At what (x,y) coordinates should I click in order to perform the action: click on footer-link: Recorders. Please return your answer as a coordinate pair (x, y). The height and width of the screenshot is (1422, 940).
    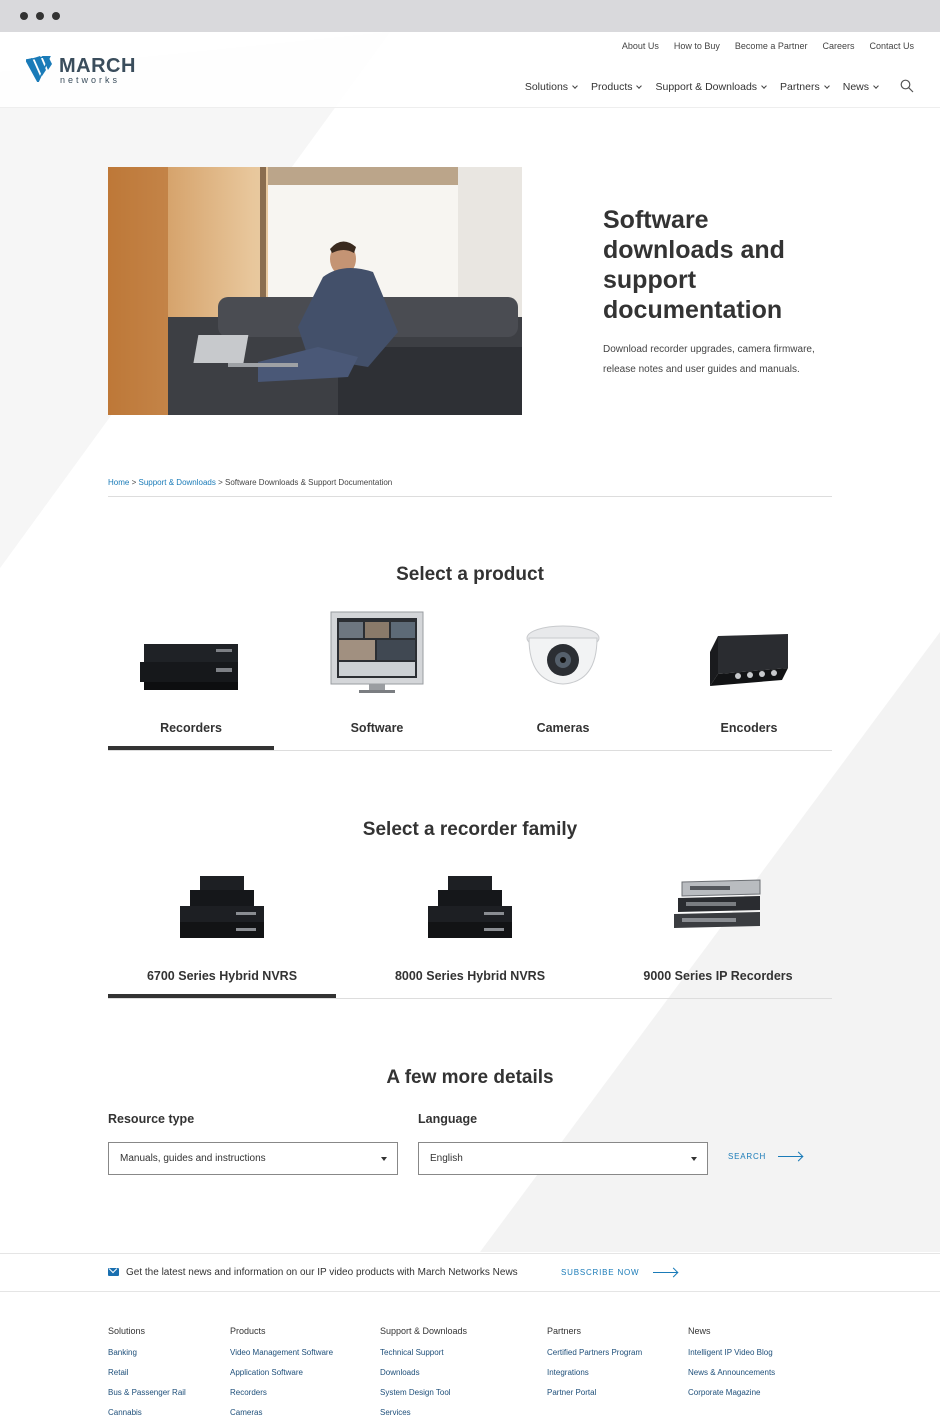
    Looking at the image, I should click on (281, 1392).